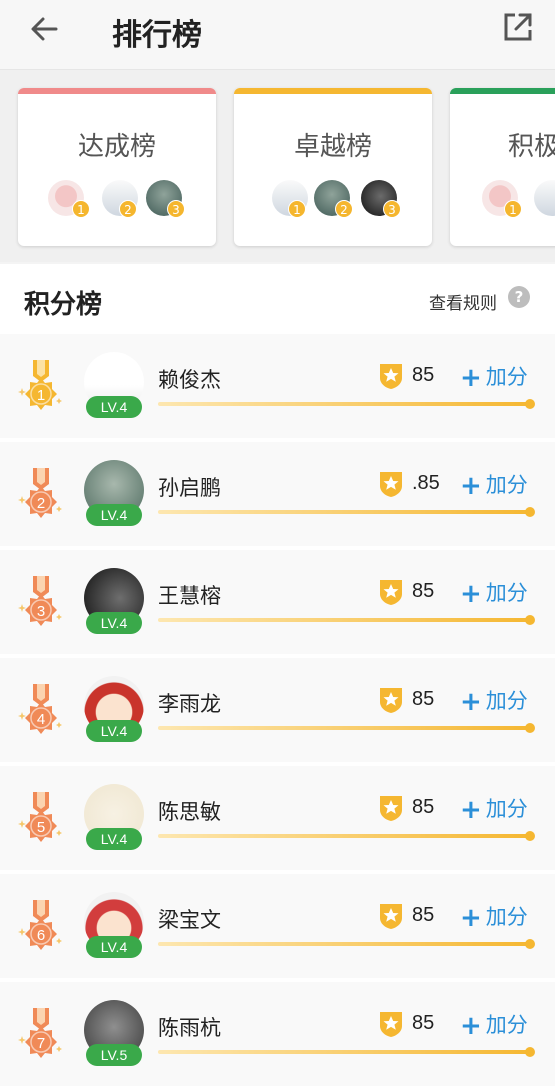  What do you see at coordinates (41, 395) in the screenshot?
I see `rank-number: 1` at bounding box center [41, 395].